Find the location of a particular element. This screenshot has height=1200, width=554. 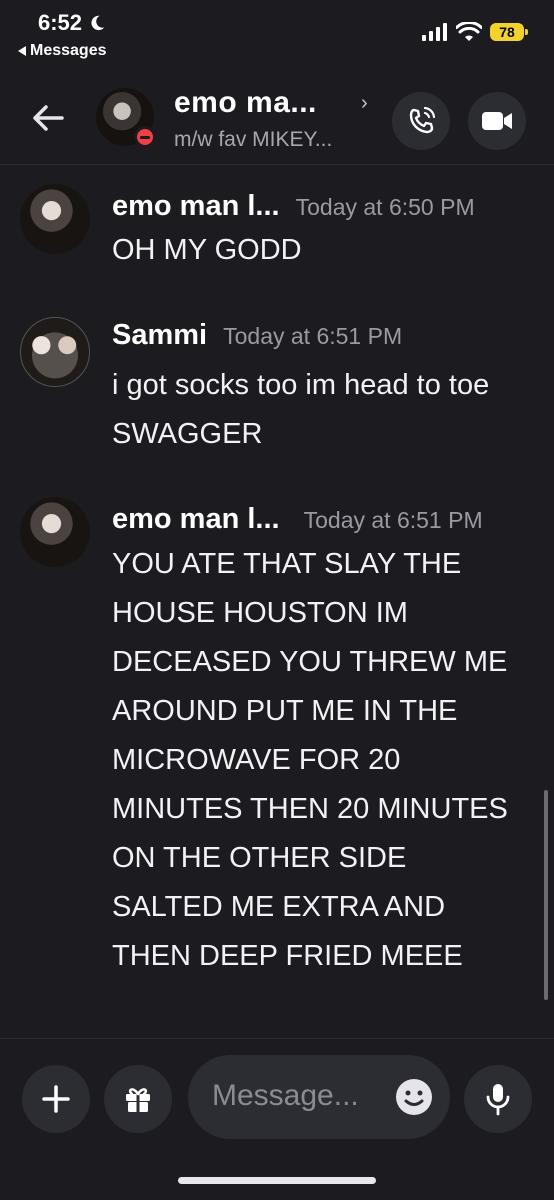

gift-icon is located at coordinates (138, 1100).